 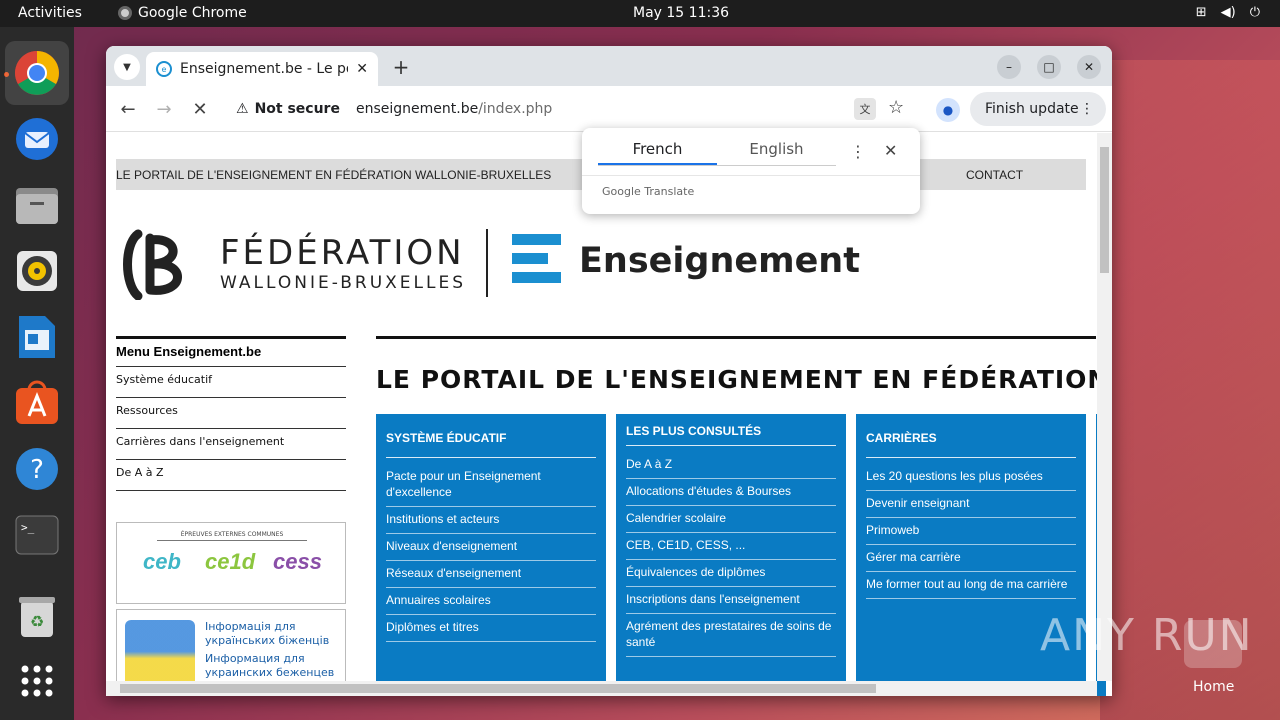 I want to click on thunderbird-icon, so click(x=37, y=139).